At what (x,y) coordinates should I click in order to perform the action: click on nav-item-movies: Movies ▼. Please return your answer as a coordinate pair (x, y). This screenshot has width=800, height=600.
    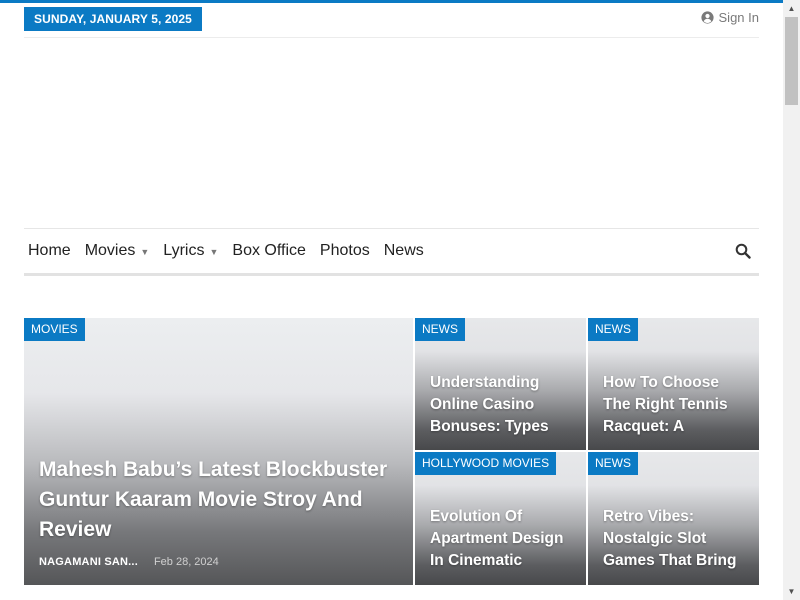
    Looking at the image, I should click on (117, 252).